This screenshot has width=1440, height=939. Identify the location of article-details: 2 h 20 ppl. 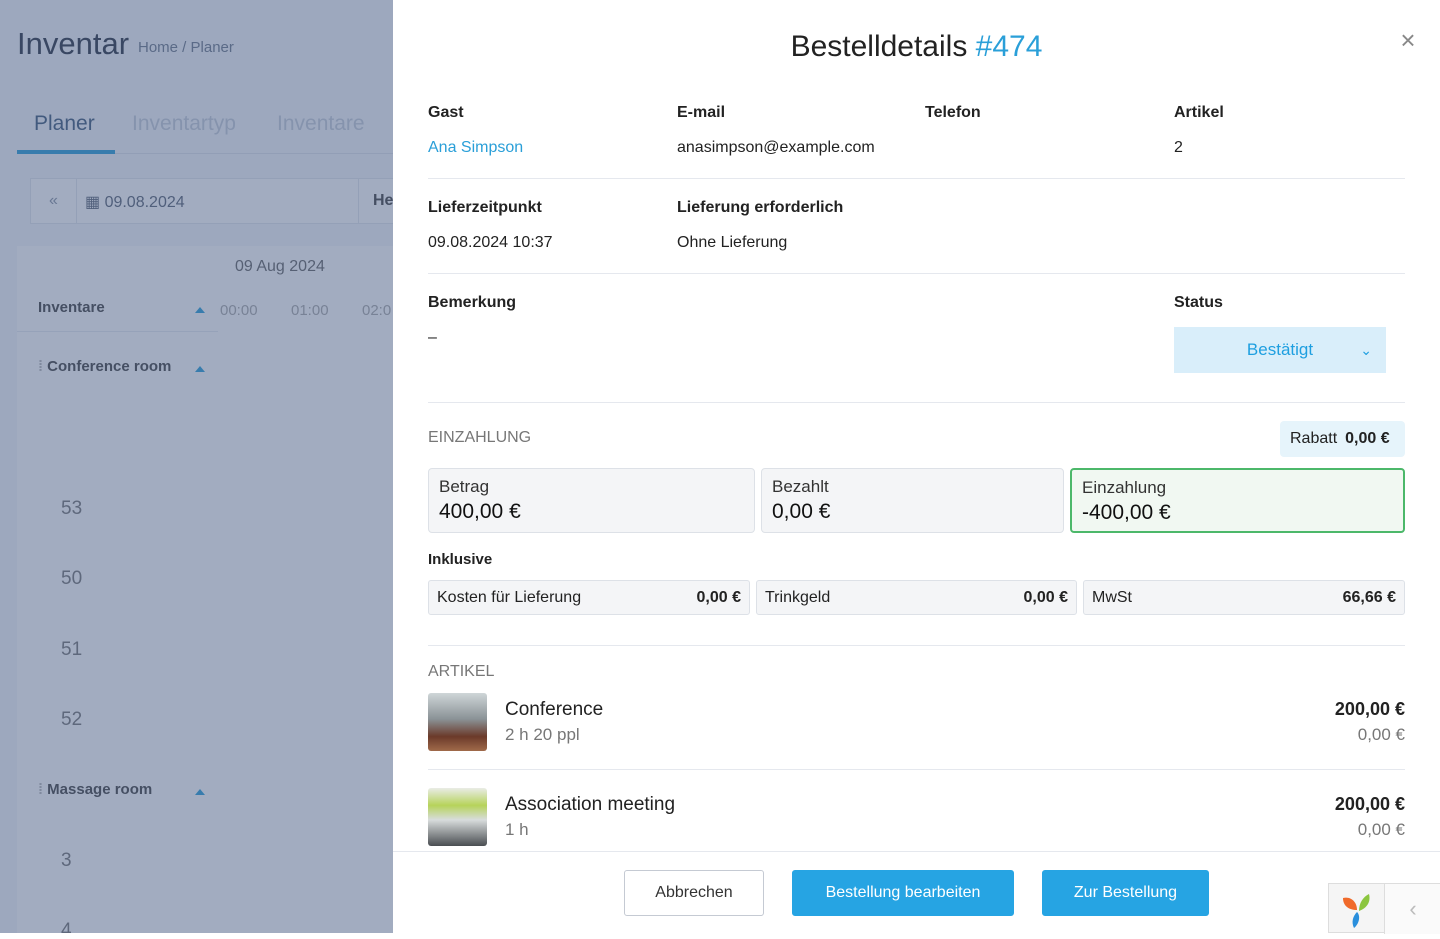
(542, 734).